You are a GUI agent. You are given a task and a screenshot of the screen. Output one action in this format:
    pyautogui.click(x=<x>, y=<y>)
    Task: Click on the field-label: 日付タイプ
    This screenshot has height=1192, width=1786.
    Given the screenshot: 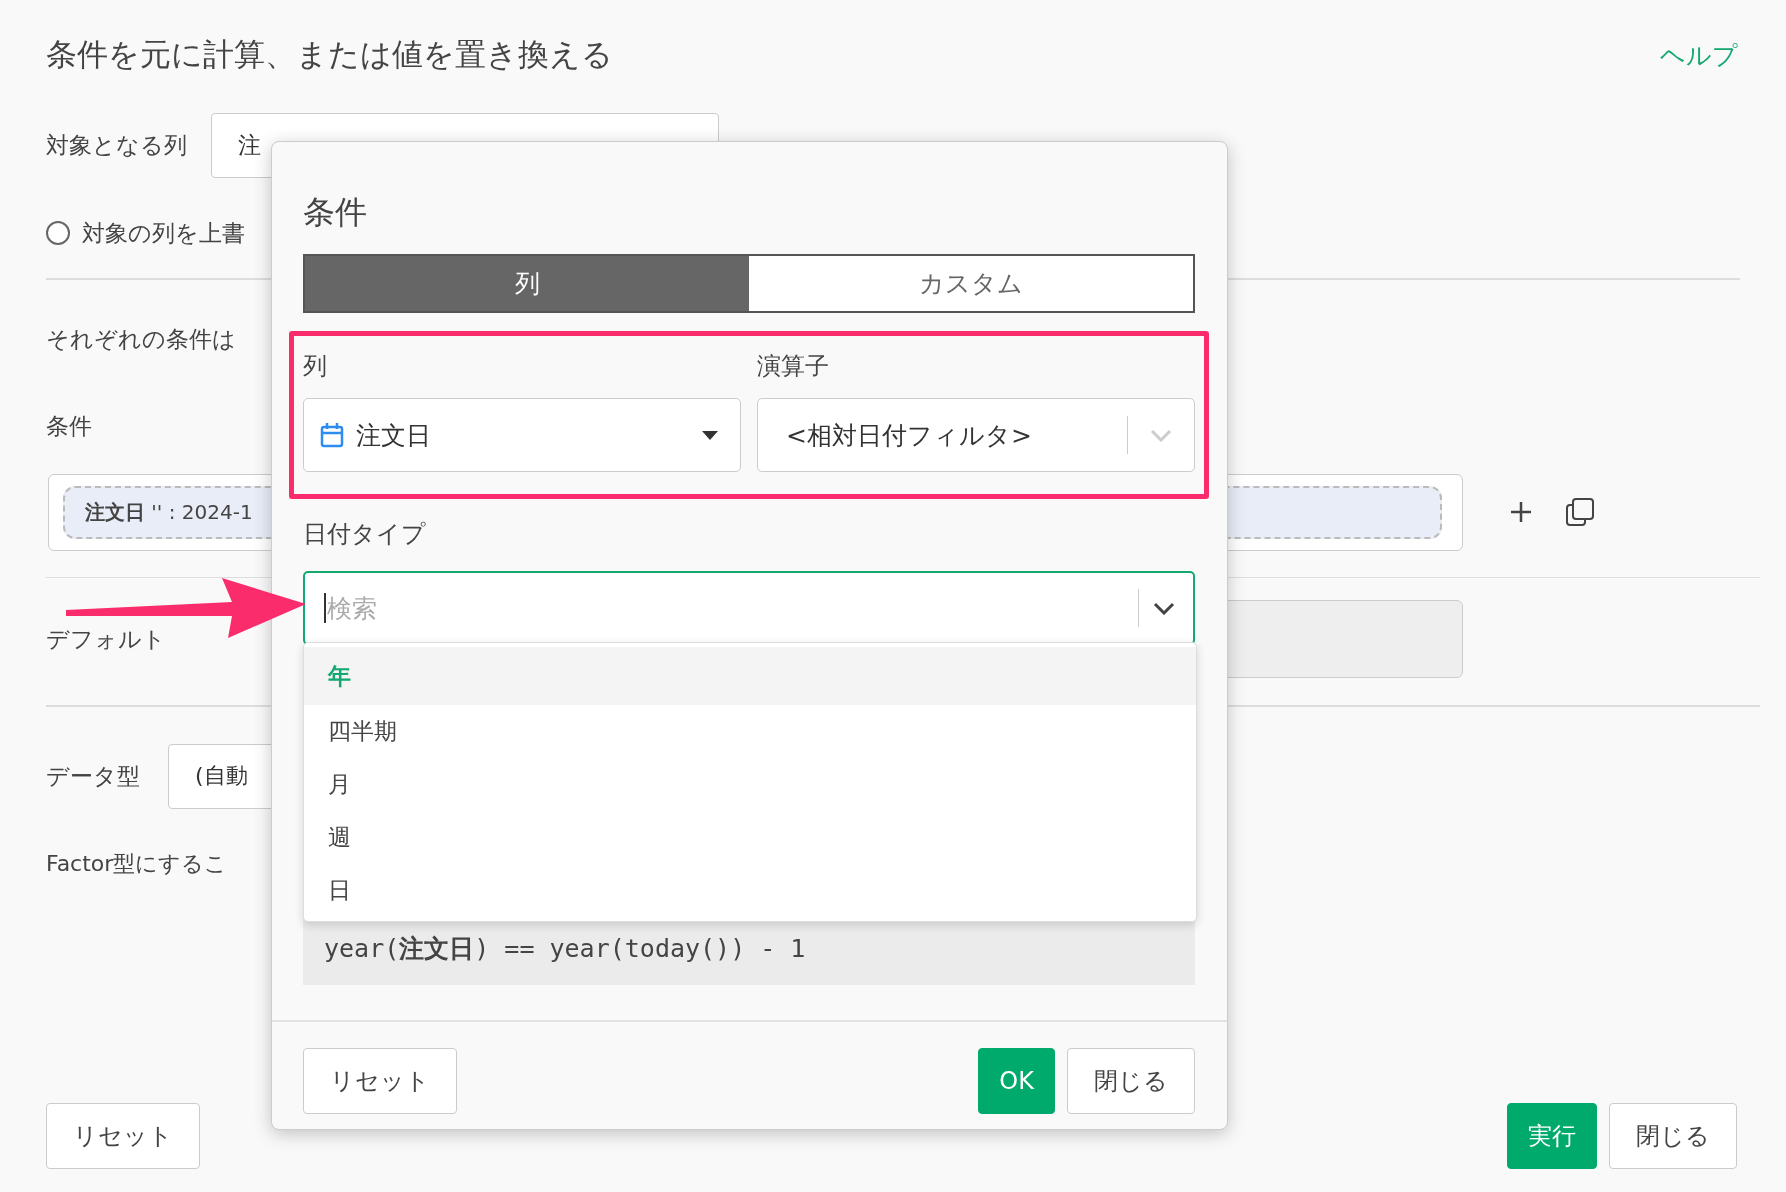 What is the action you would take?
    pyautogui.click(x=365, y=534)
    